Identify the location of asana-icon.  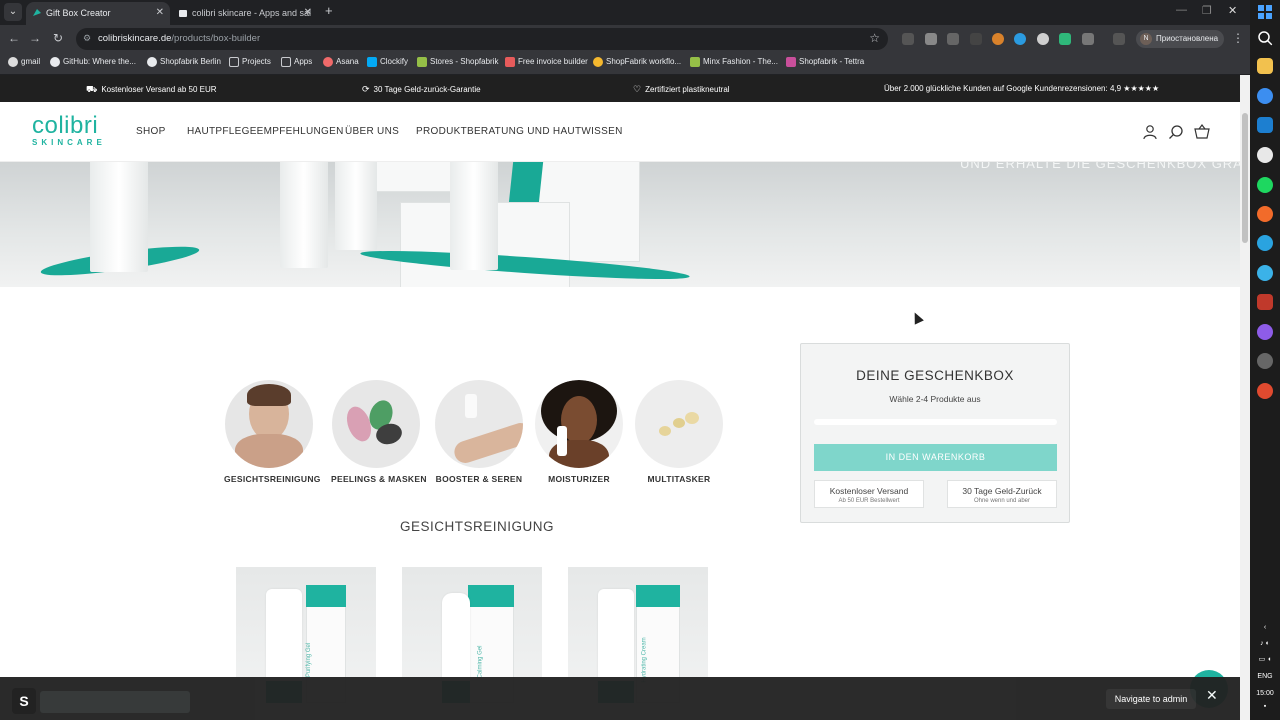
(328, 62).